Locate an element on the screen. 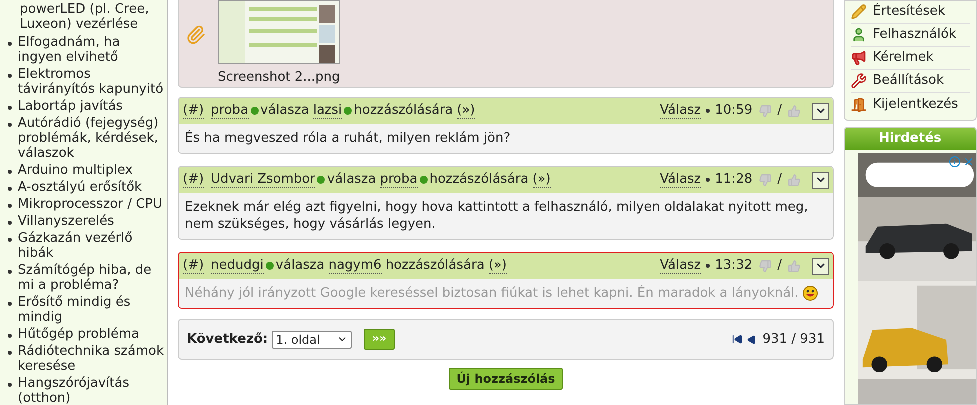  sidebar-link: Számítógép hiba, de mi a probléma? is located at coordinates (91, 278).